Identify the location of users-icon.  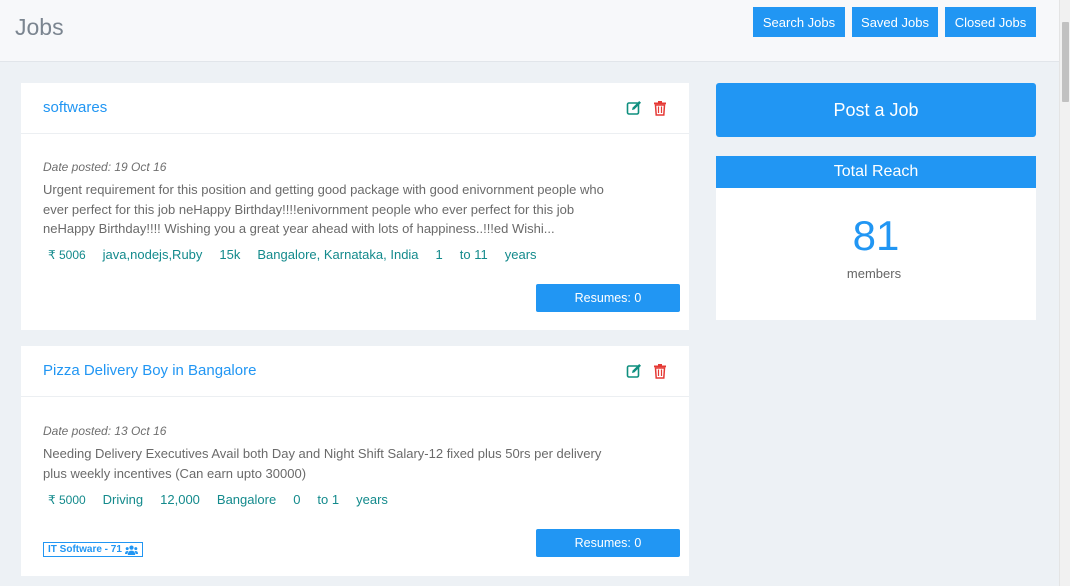
(131, 550).